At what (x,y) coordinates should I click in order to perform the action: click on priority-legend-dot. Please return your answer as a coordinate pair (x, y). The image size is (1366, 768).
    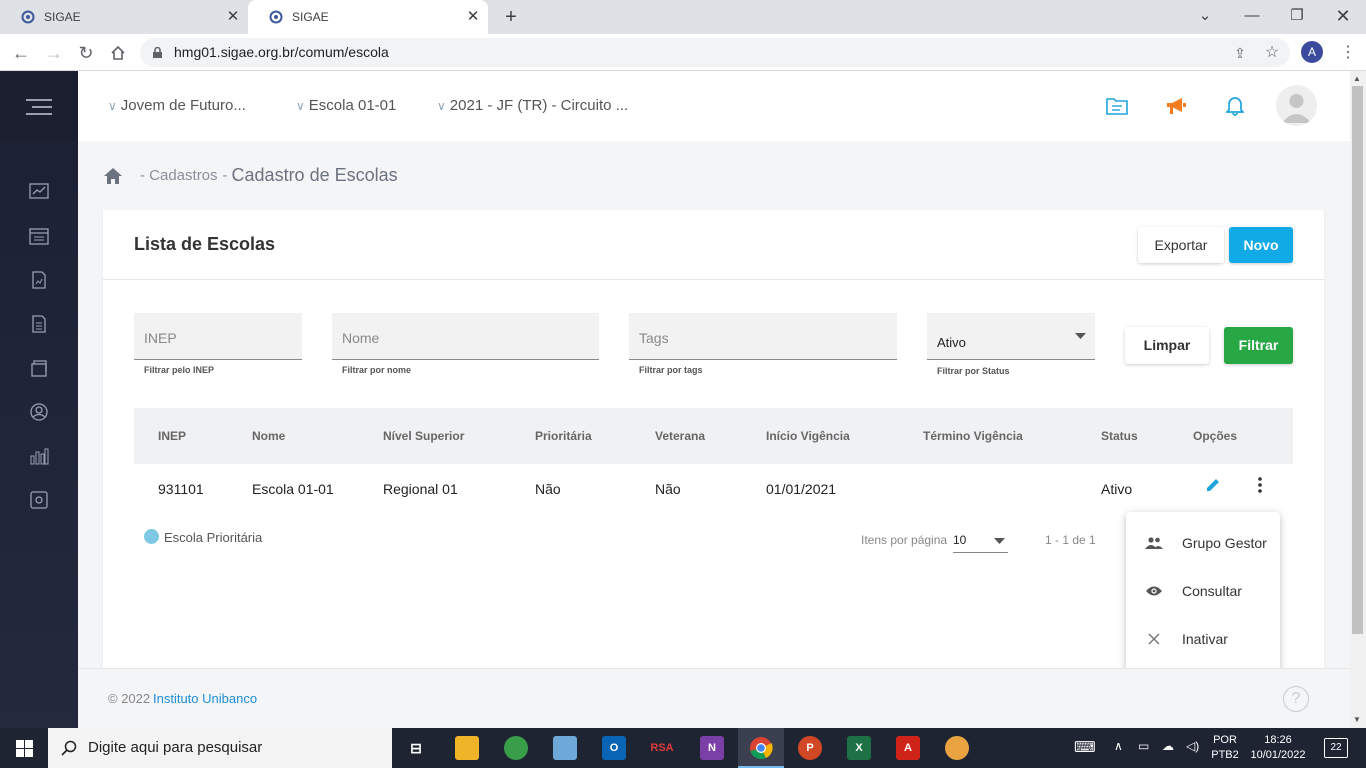
    Looking at the image, I should click on (151, 536).